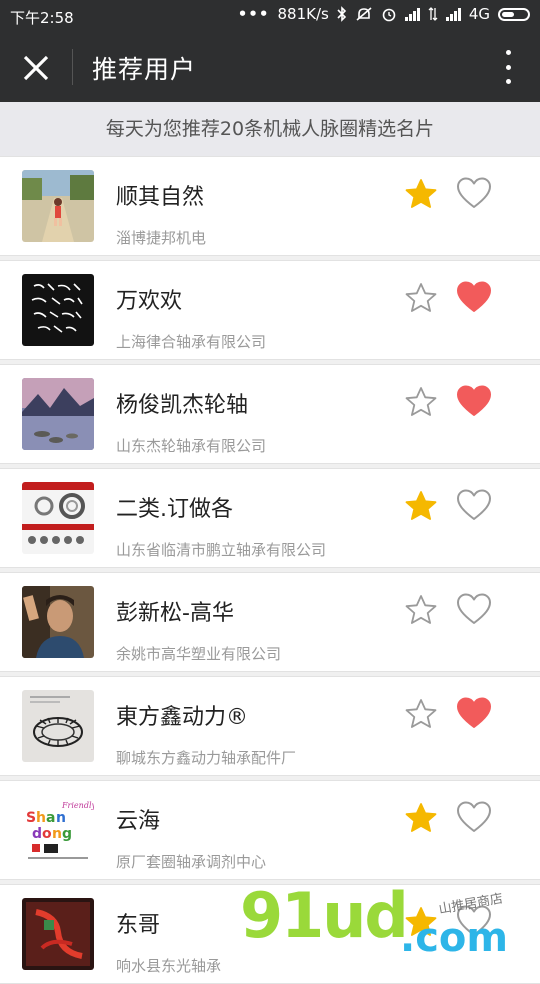  I want to click on company-name: 余姚市高华塑业有限公司, so click(199, 654).